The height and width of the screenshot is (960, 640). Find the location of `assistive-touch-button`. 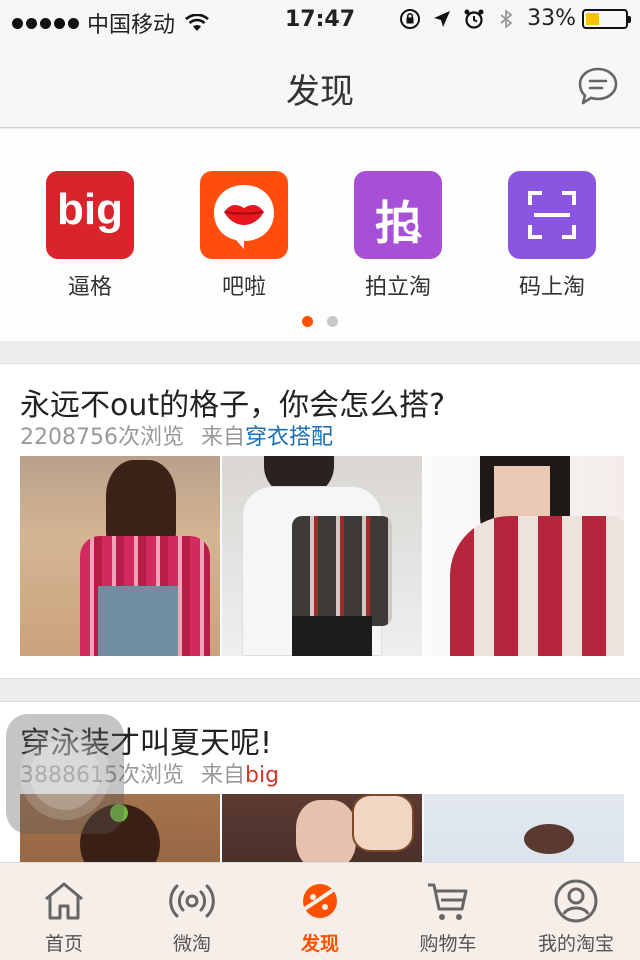

assistive-touch-button is located at coordinates (65, 774).